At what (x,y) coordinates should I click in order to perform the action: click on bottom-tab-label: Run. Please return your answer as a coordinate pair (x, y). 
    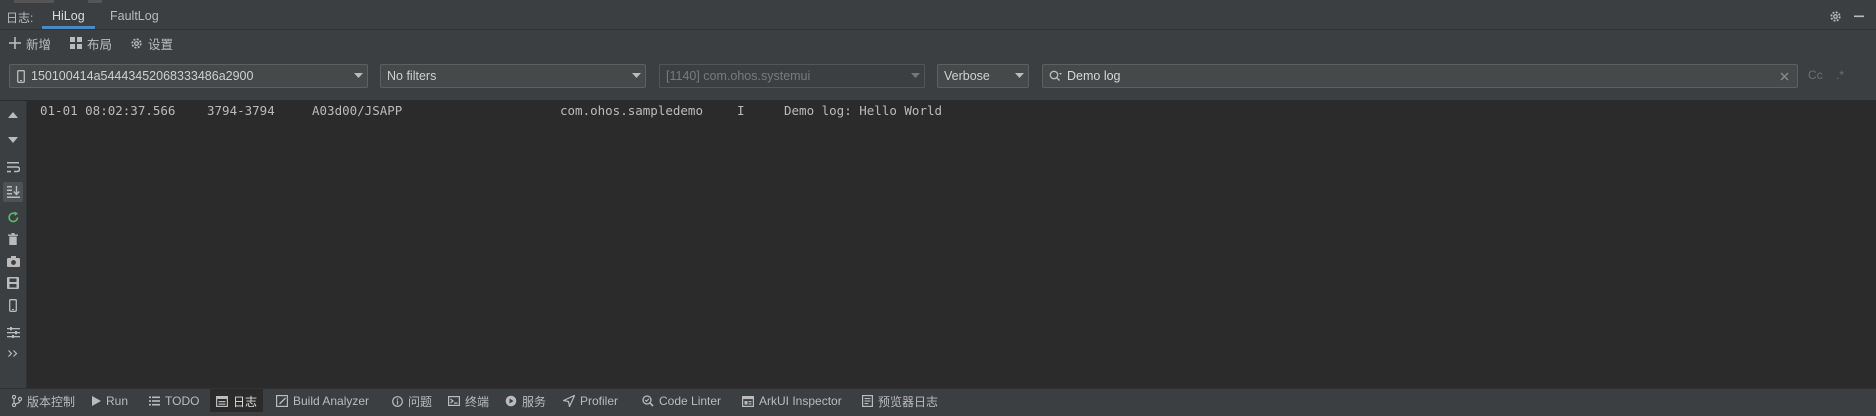
    Looking at the image, I should click on (117, 401).